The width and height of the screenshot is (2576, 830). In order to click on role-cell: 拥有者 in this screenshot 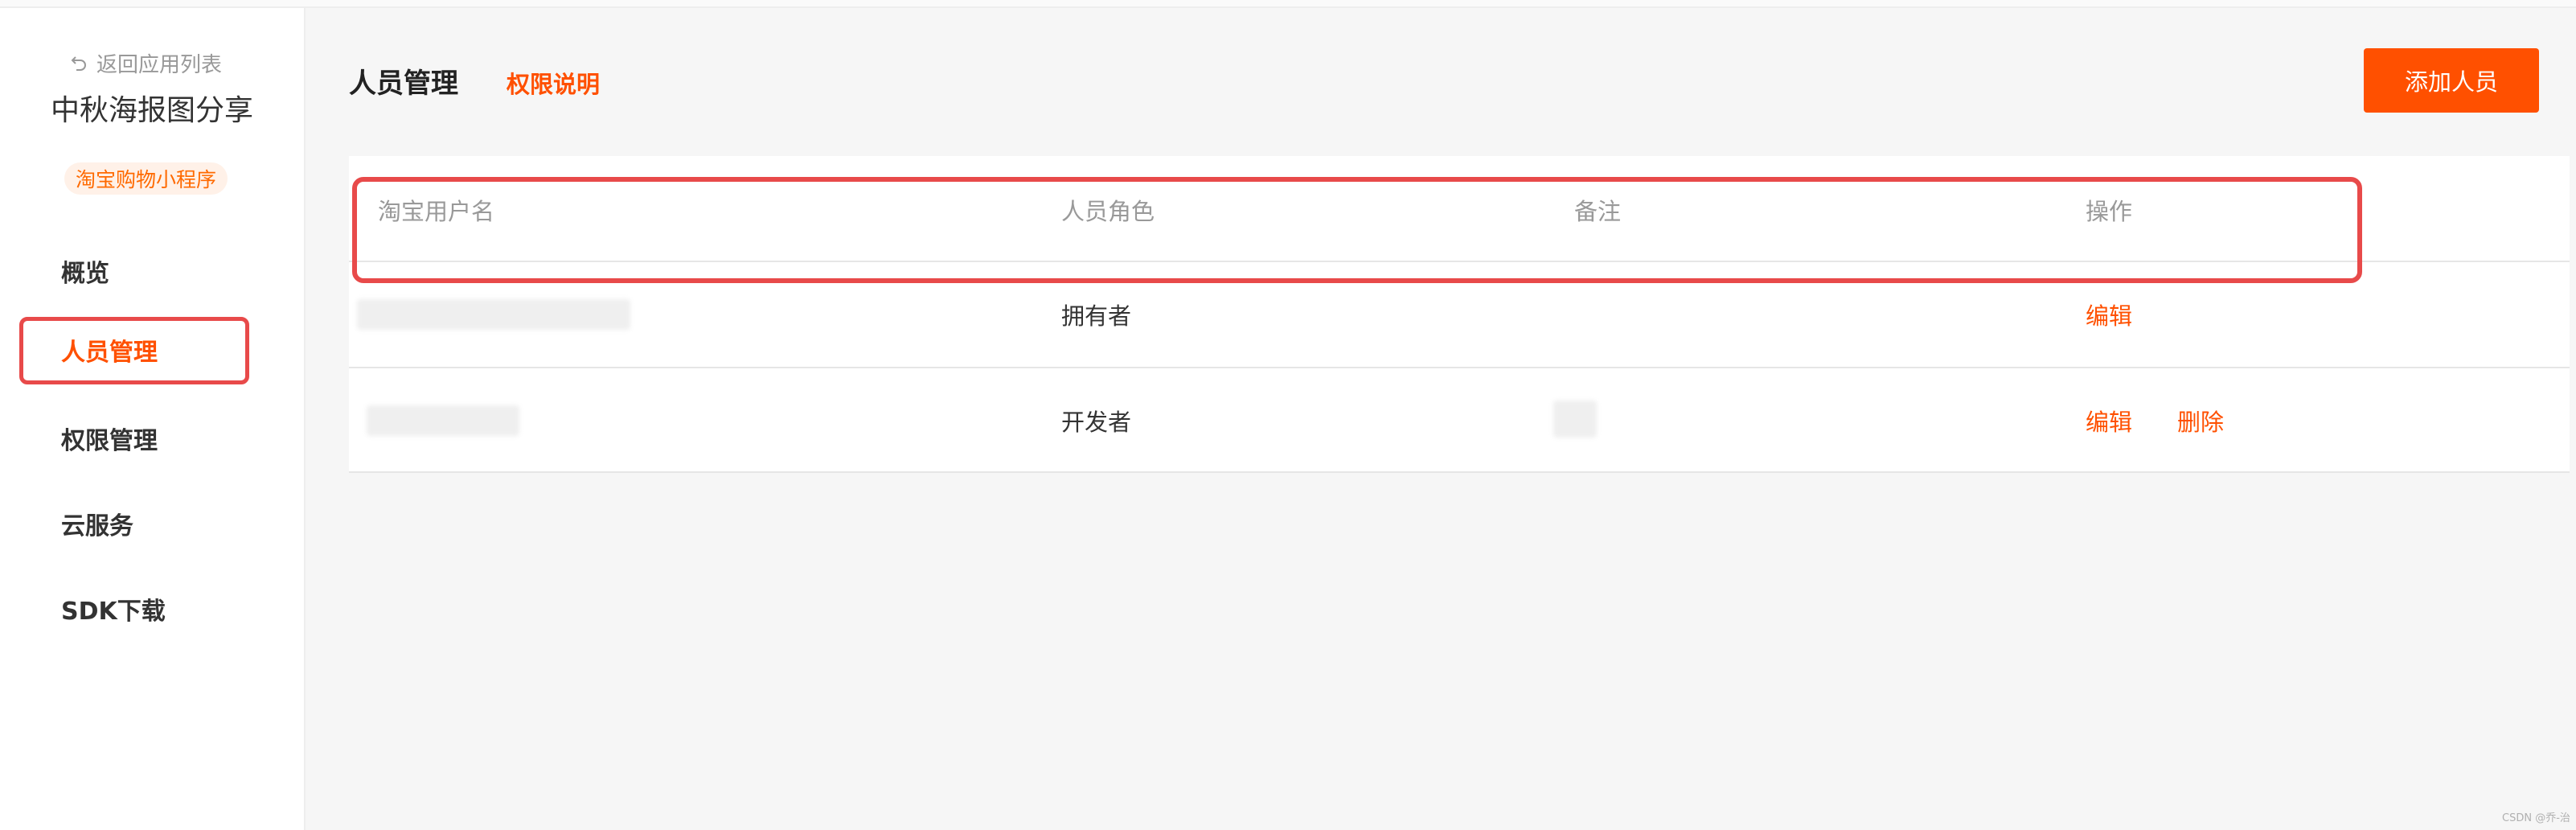, I will do `click(1096, 316)`.